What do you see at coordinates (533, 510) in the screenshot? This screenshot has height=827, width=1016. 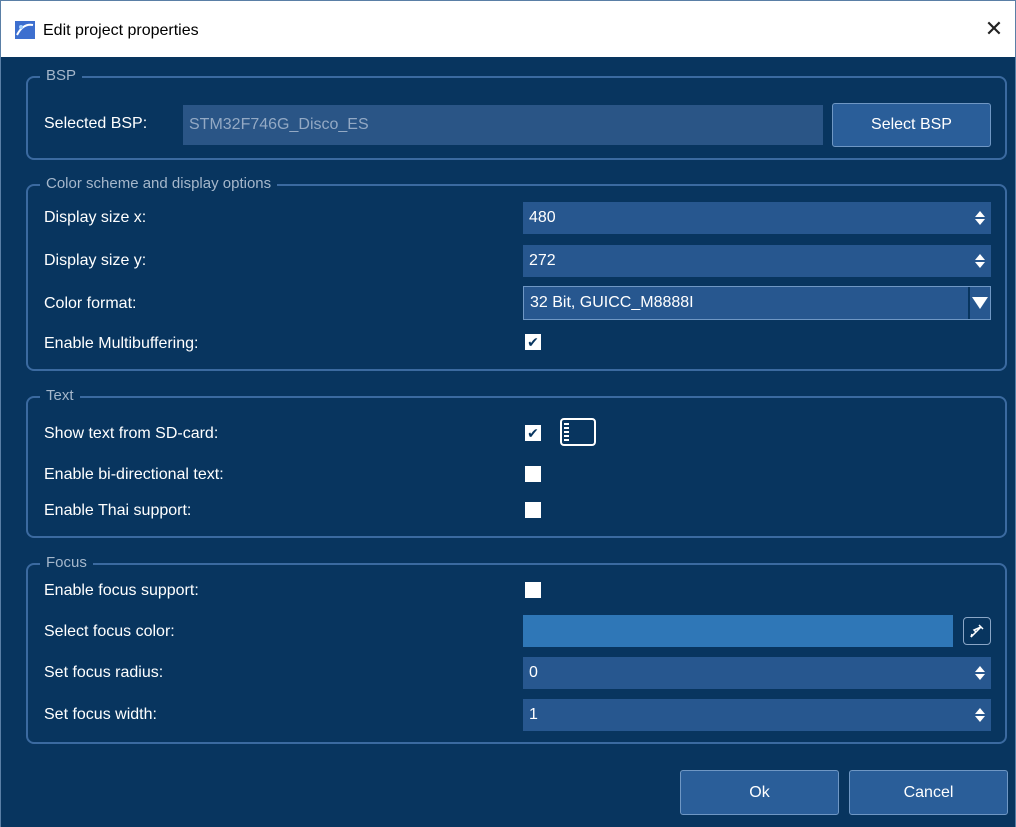 I see `thai-support-checkbox` at bounding box center [533, 510].